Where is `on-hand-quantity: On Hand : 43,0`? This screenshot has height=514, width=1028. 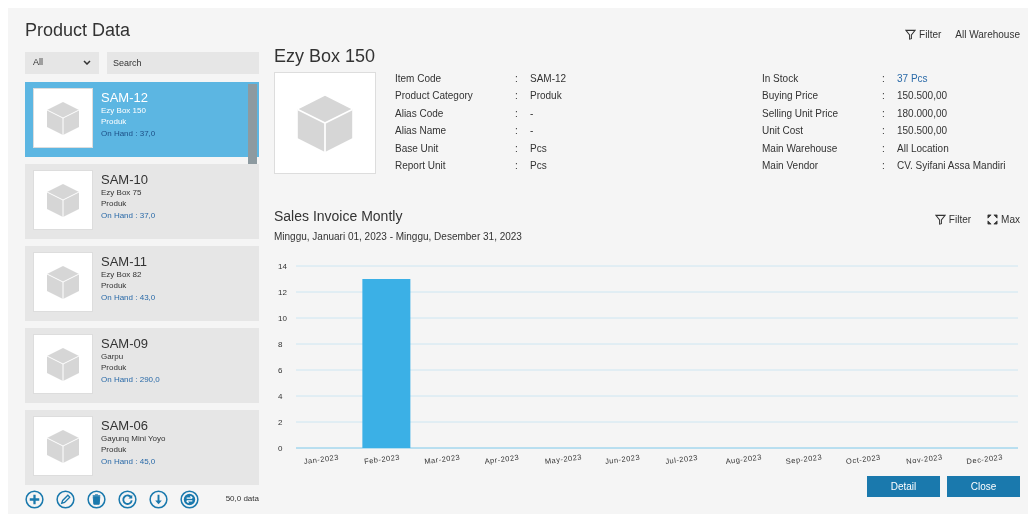 on-hand-quantity: On Hand : 43,0 is located at coordinates (128, 297).